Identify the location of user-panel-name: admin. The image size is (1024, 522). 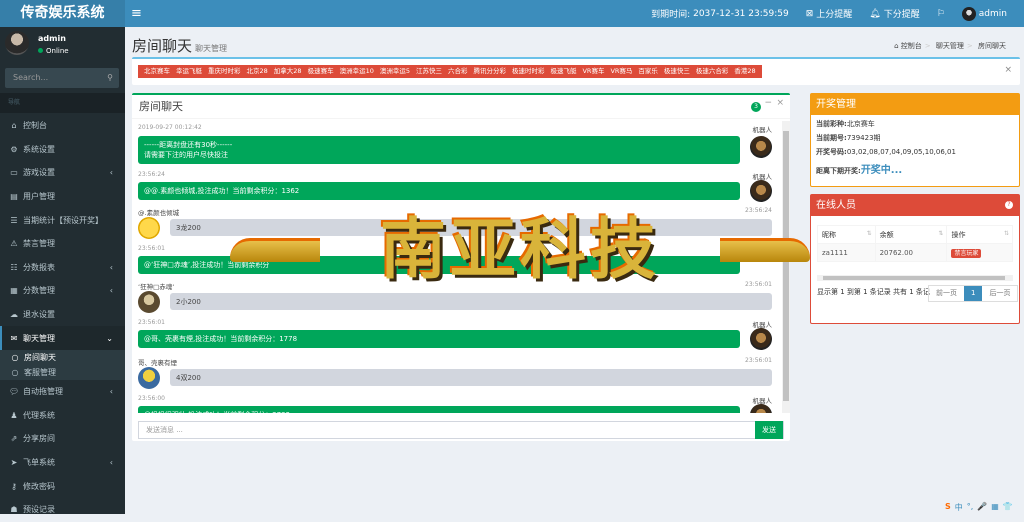
(52, 38).